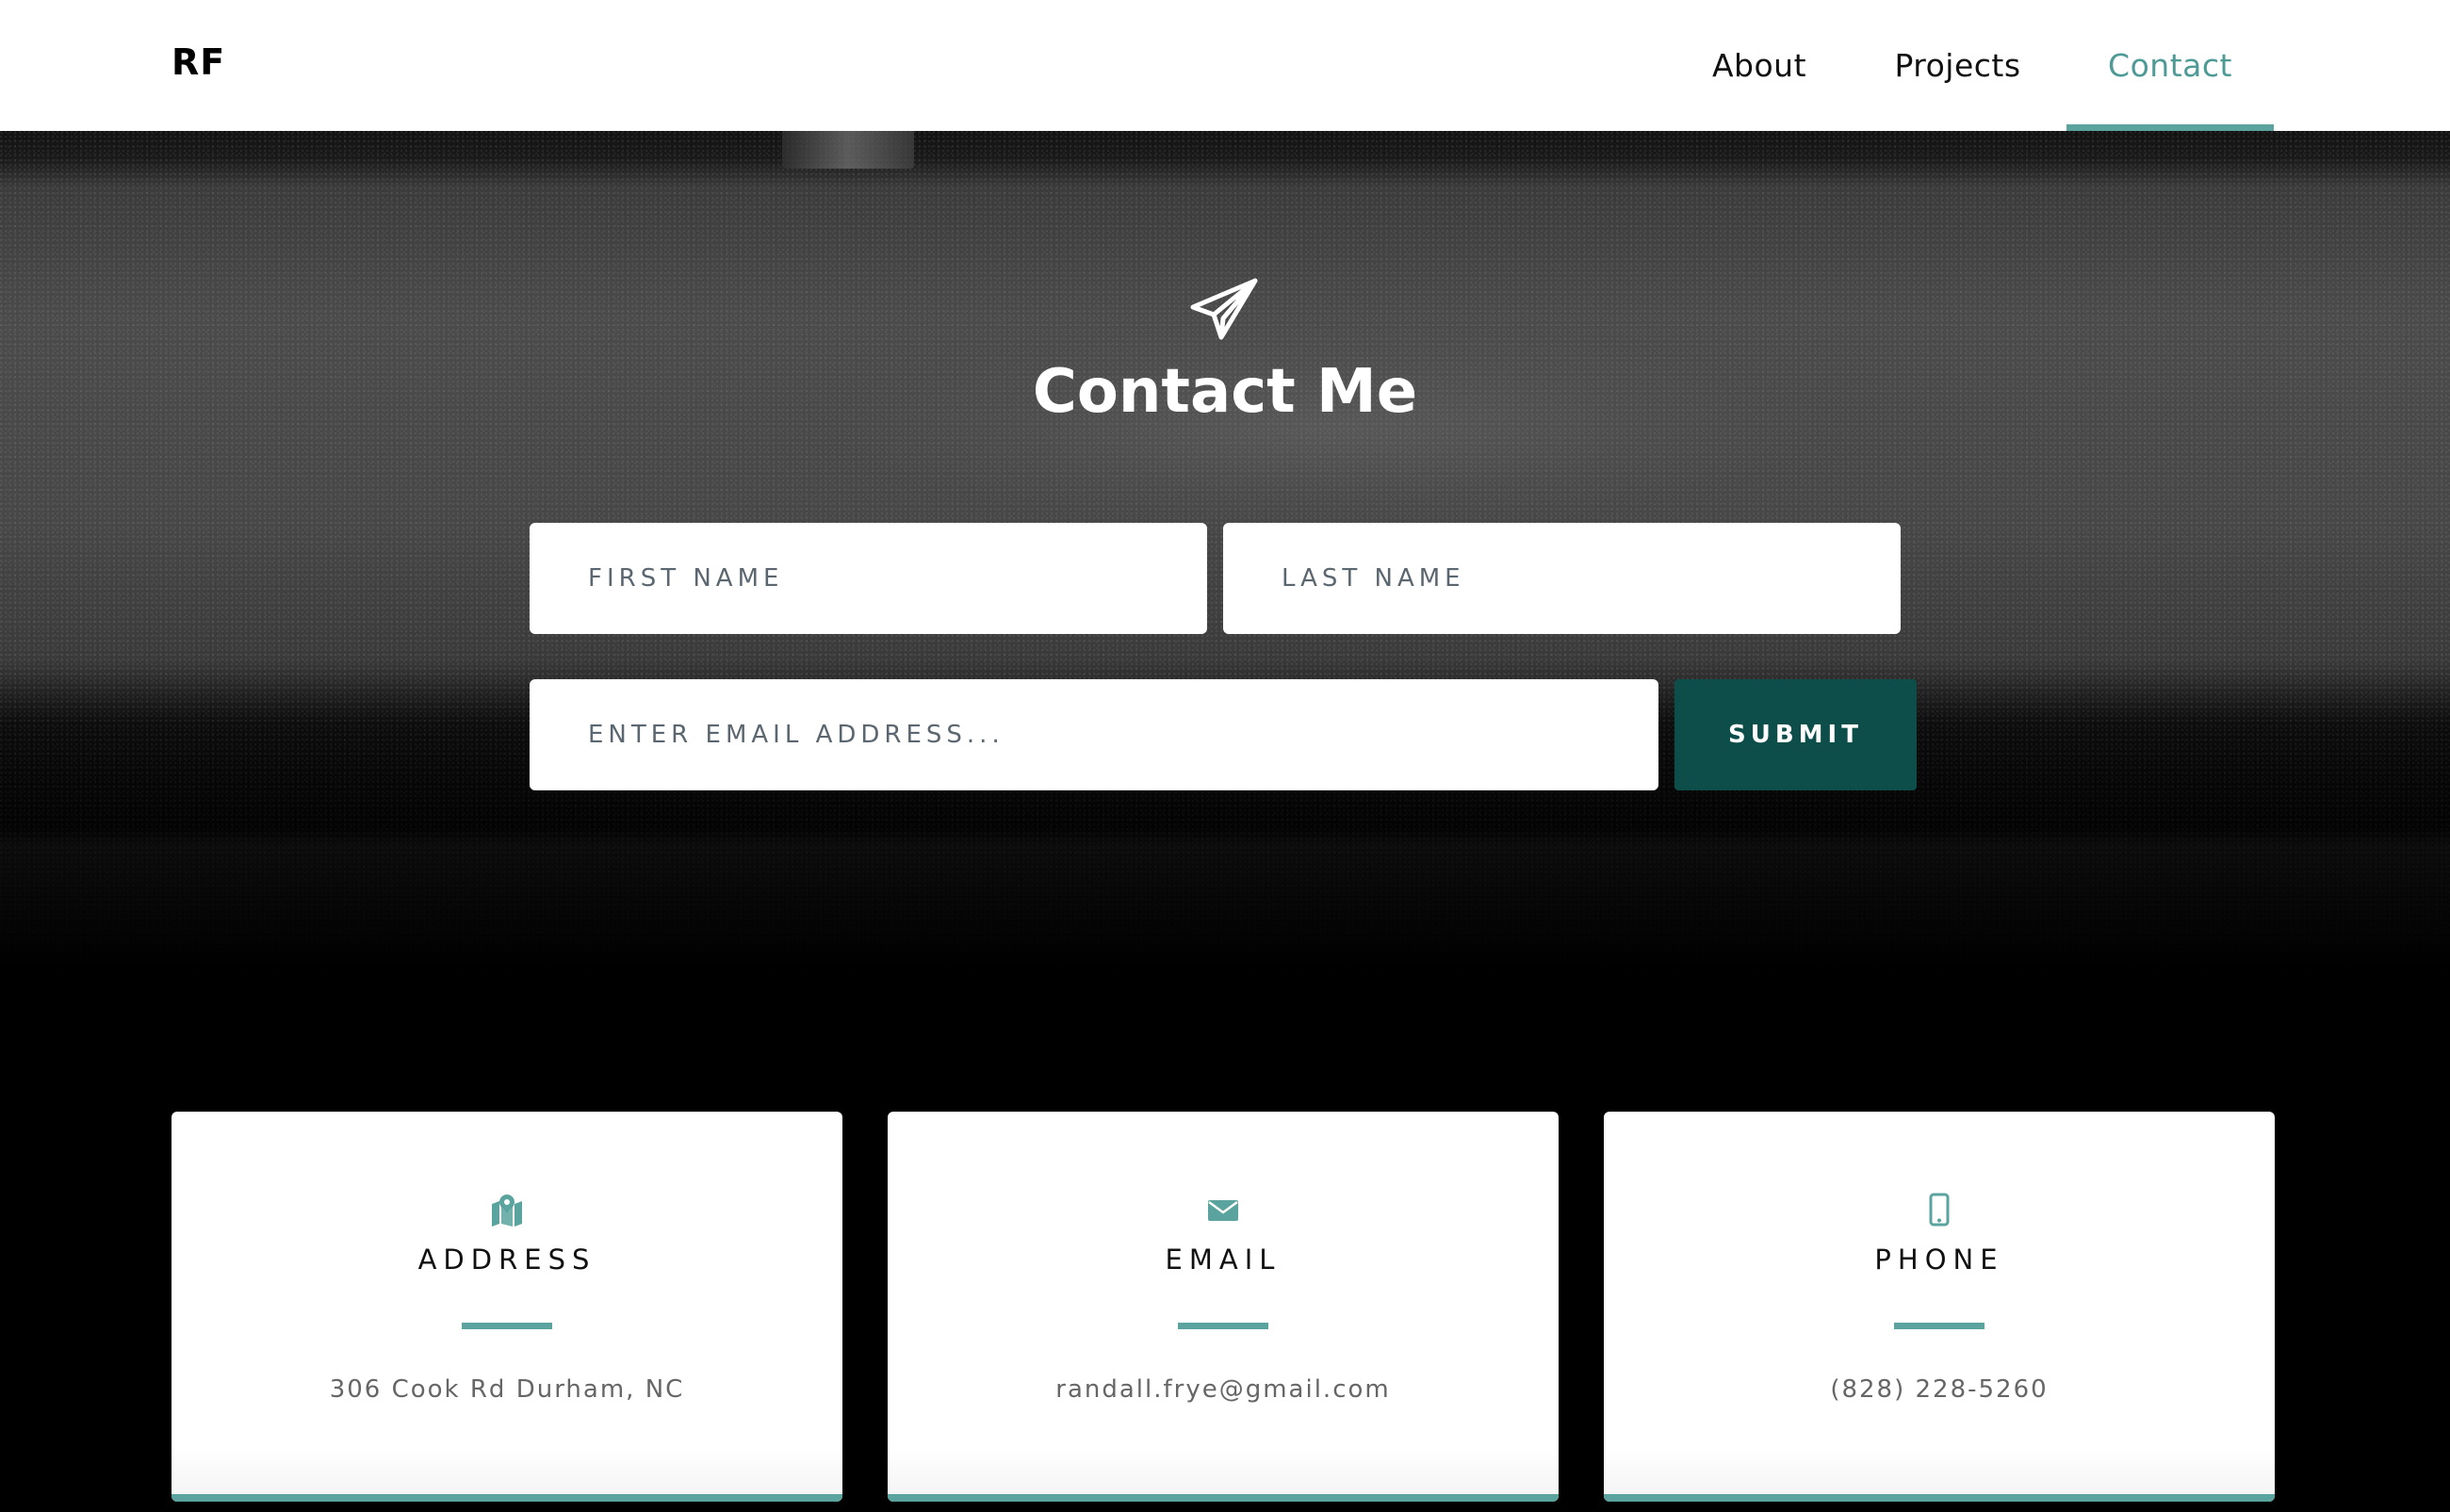 The height and width of the screenshot is (1512, 2450). Describe the element at coordinates (2170, 127) in the screenshot. I see `nav-active-indicator` at that location.